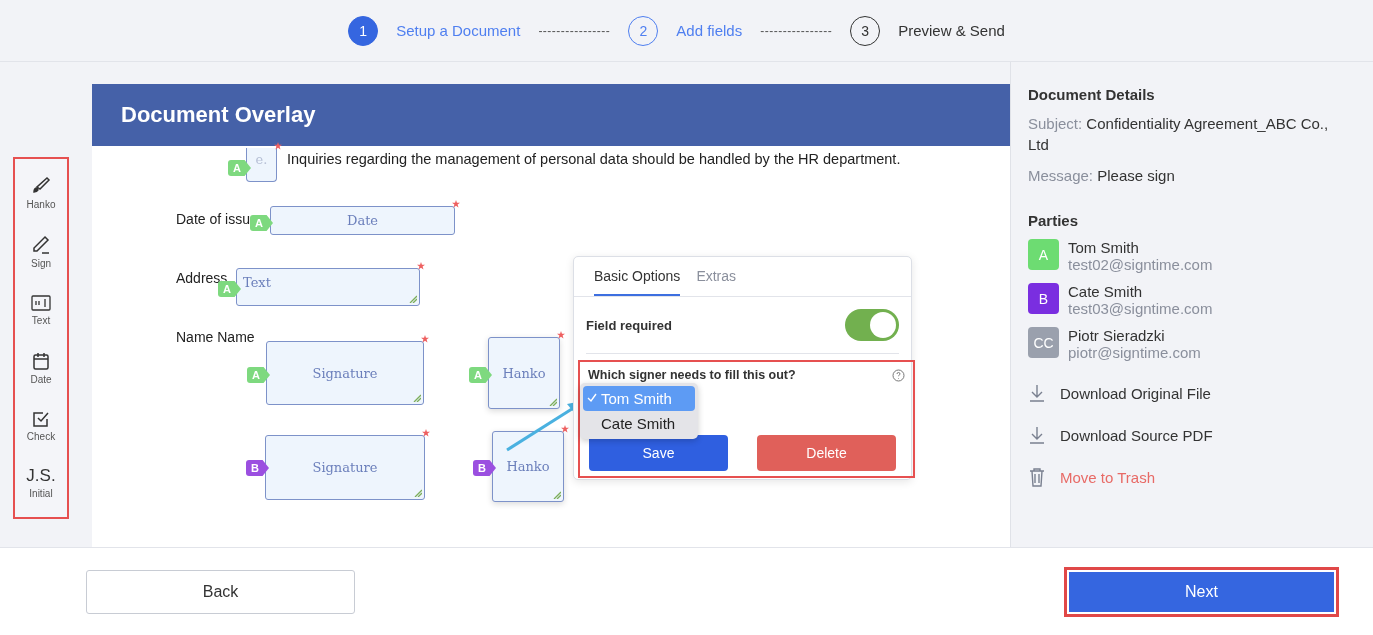  Describe the element at coordinates (215, 337) in the screenshot. I see `field-label: Name Name` at that location.